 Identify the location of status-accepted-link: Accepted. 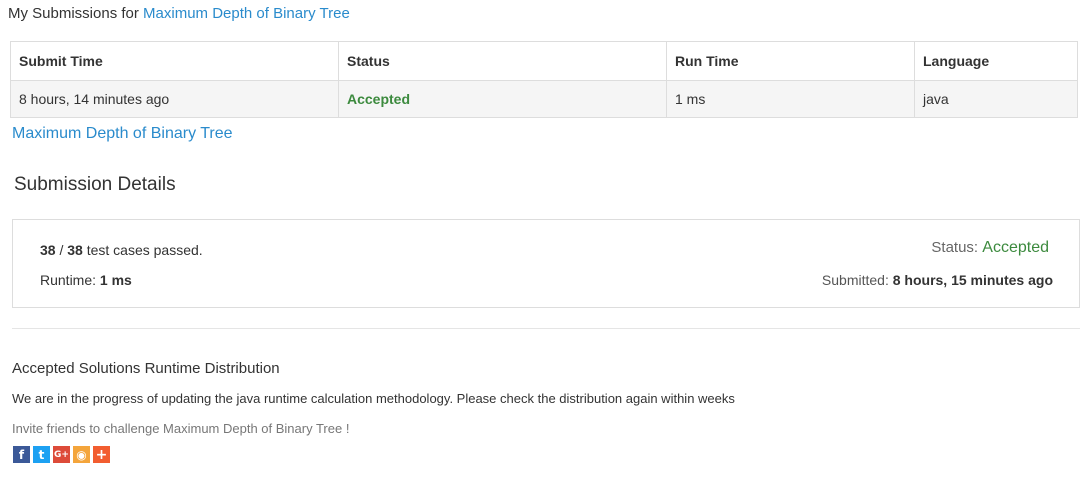
(378, 99).